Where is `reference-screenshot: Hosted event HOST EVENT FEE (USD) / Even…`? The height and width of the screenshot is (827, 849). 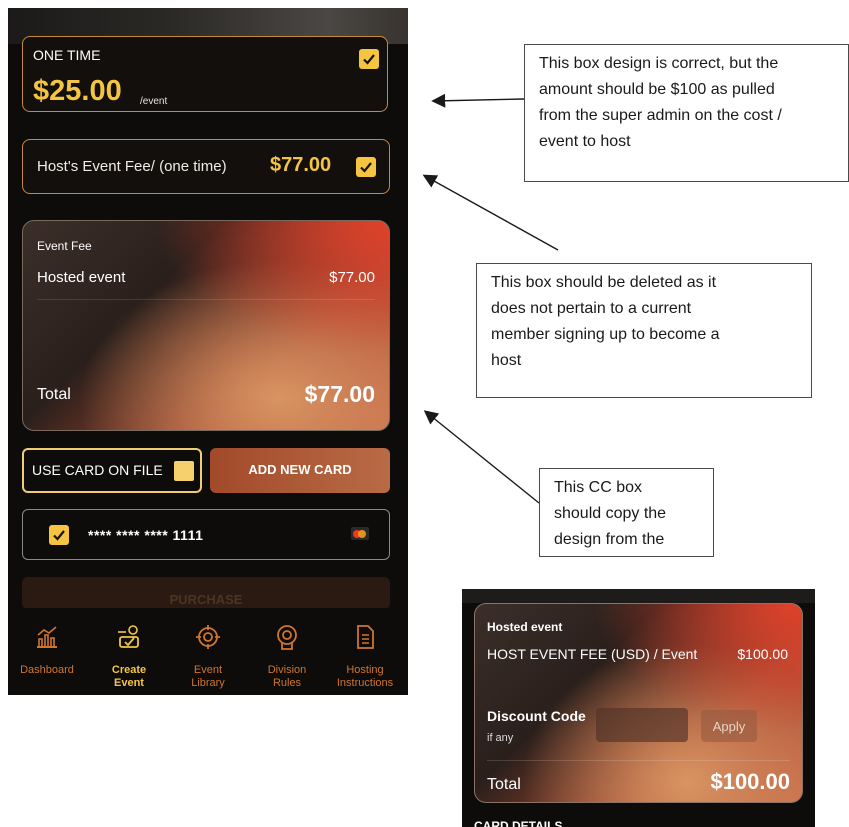
reference-screenshot: Hosted event HOST EVENT FEE (USD) / Even… is located at coordinates (638, 708).